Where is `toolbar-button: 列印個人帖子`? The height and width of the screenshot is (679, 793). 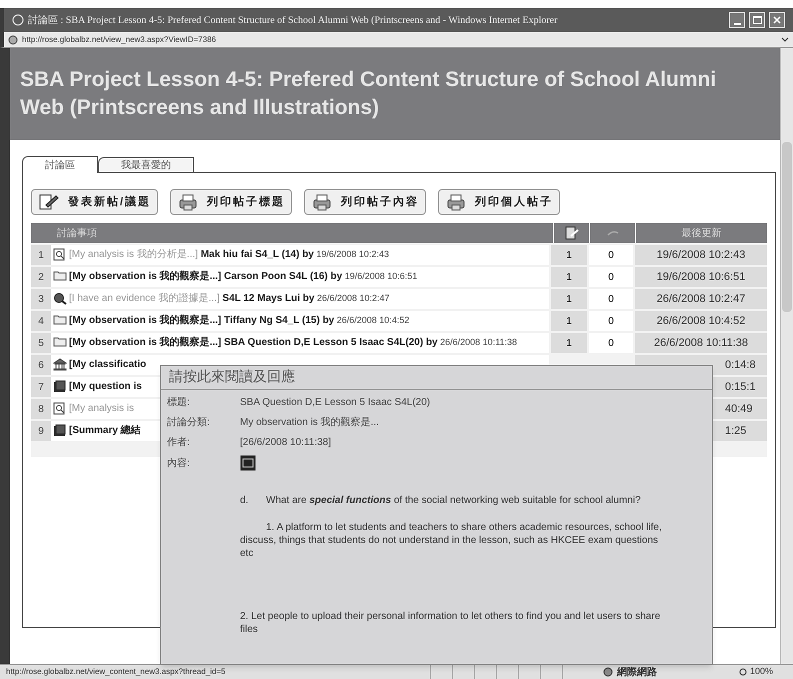
toolbar-button: 列印個人帖子 is located at coordinates (499, 202).